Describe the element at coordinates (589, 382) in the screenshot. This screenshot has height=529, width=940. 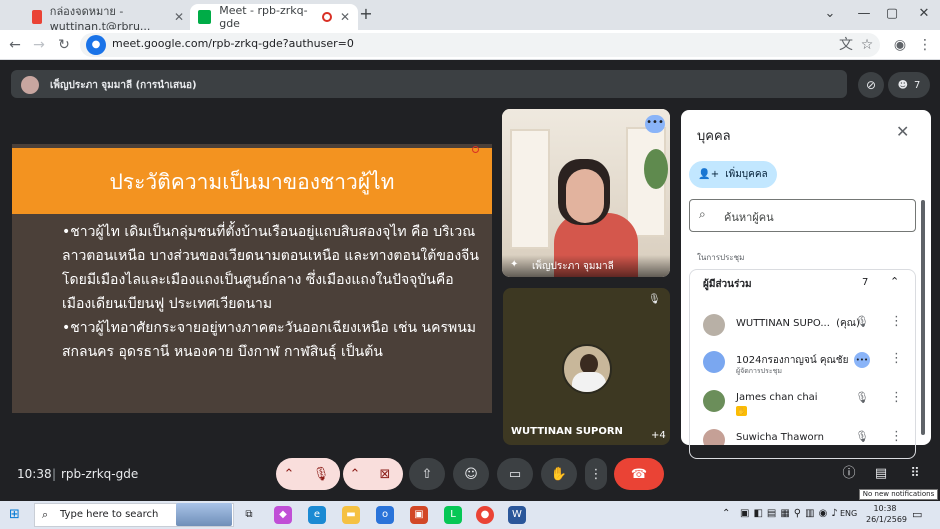
I see `avatar-body` at that location.